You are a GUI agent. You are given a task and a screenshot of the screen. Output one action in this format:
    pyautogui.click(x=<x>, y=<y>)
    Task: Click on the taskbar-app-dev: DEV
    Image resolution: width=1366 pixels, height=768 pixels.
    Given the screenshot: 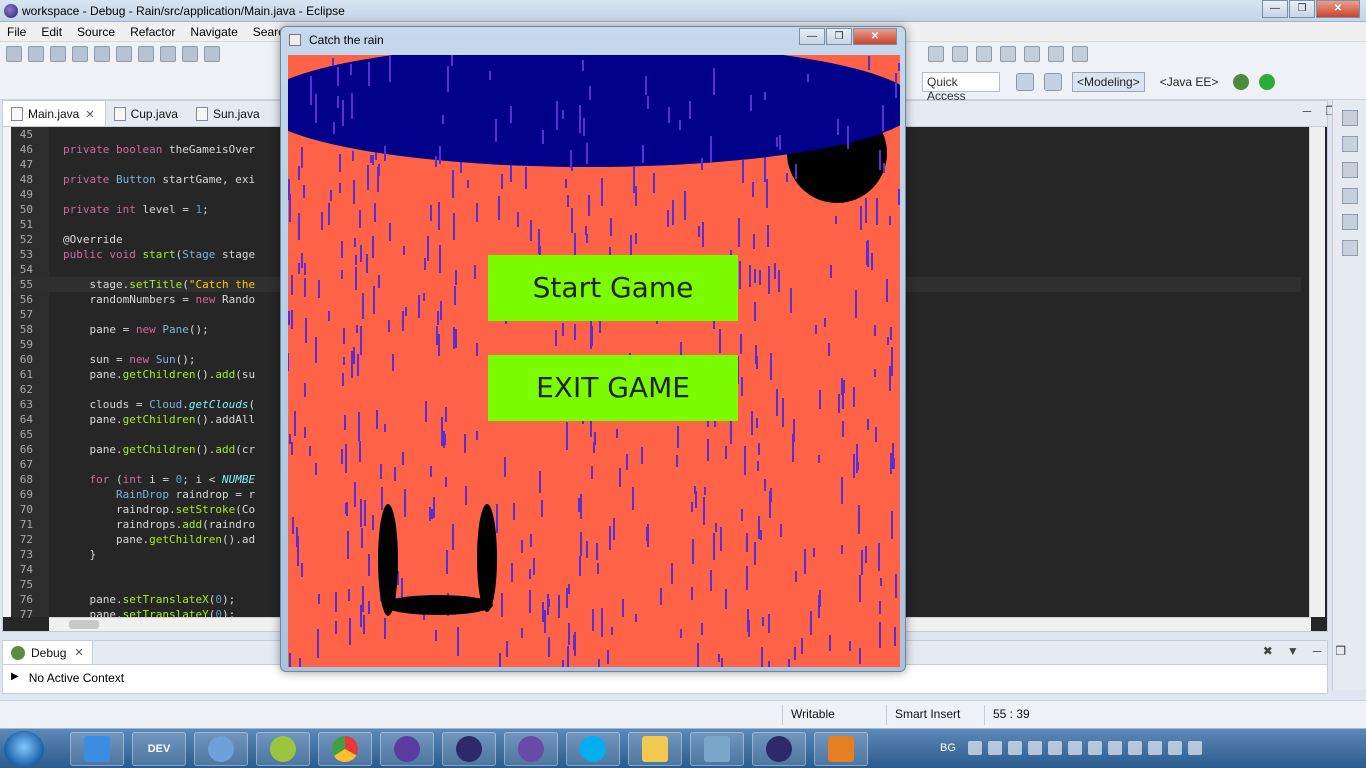 What is the action you would take?
    pyautogui.click(x=159, y=749)
    